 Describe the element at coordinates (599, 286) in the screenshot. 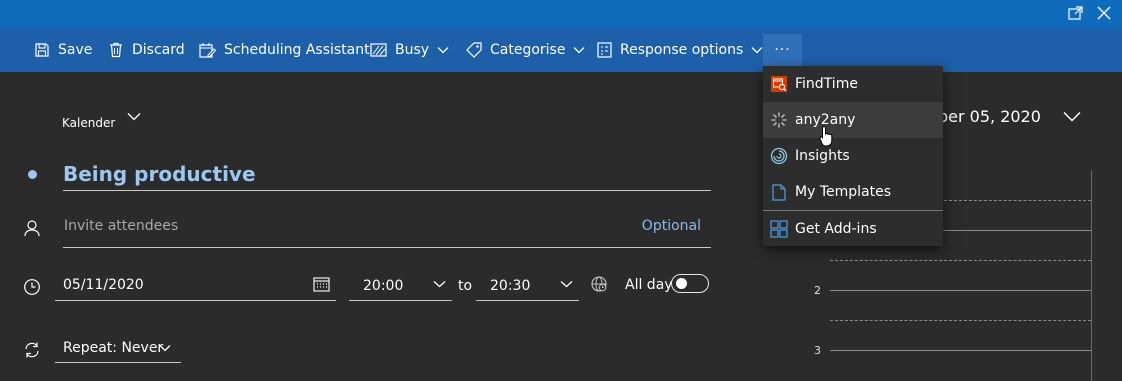

I see `time-zone-icon` at that location.